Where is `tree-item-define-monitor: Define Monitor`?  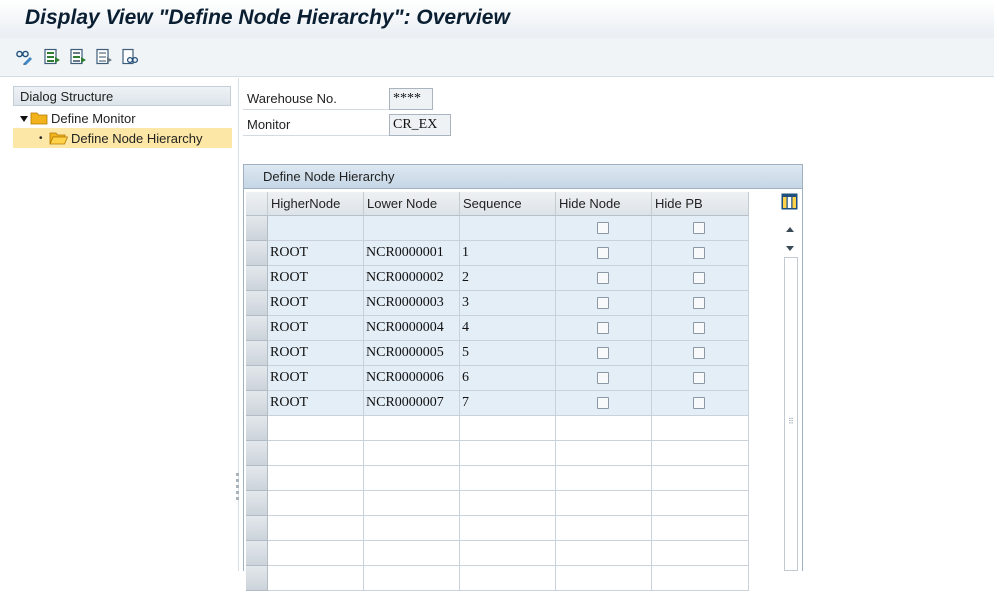
tree-item-define-monitor: Define Monitor is located at coordinates (78, 118).